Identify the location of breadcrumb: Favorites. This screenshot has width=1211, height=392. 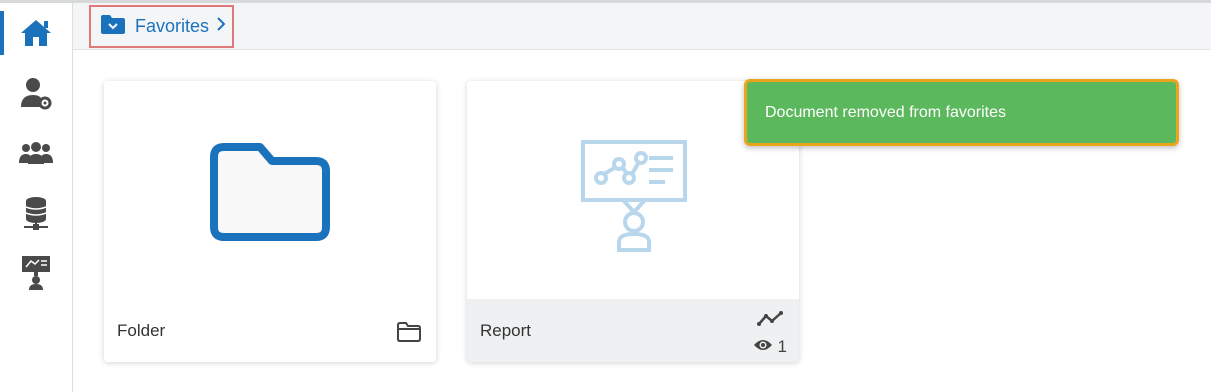
(161, 26).